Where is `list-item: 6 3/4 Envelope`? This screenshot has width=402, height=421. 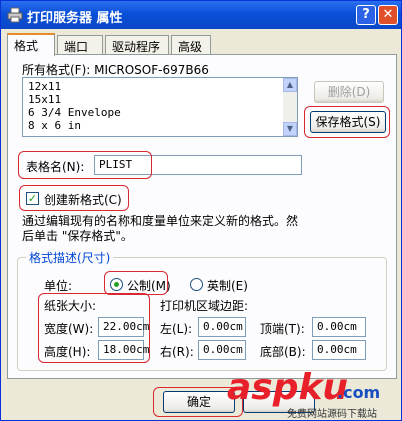
list-item: 6 3/4 Envelope is located at coordinates (74, 112).